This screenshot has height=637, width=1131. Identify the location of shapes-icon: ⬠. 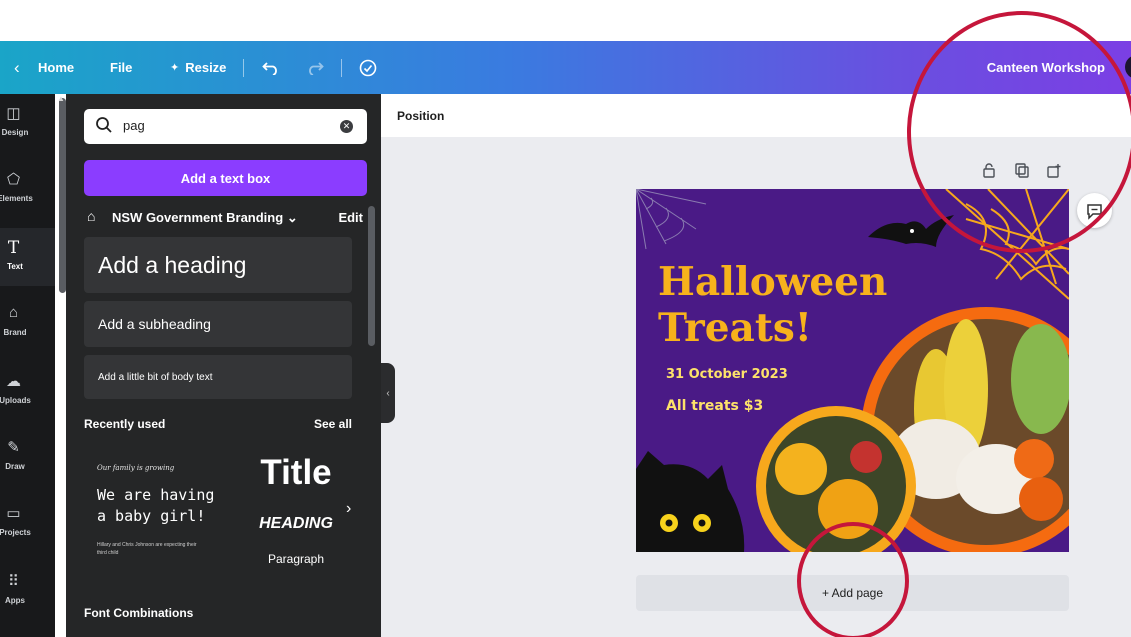
(13, 179).